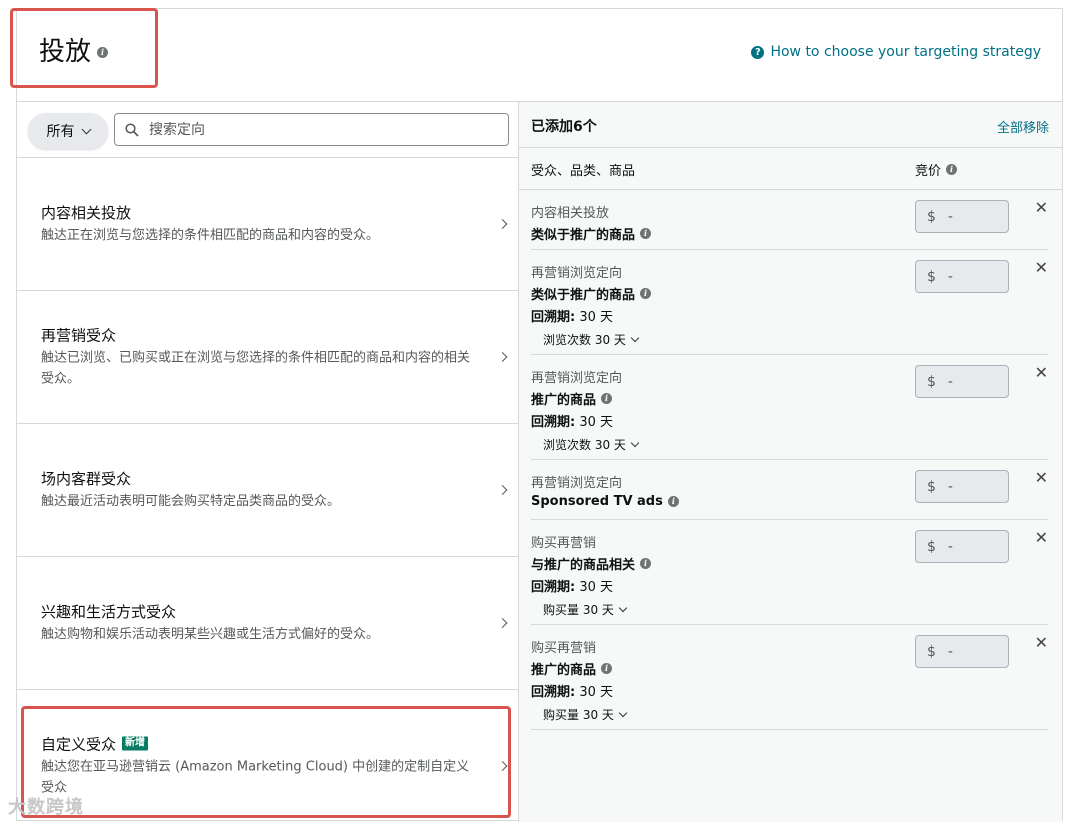 The image size is (1080, 829). What do you see at coordinates (789, 220) in the screenshot?
I see `target-row: 内容相关投放 类似于推广的商品 i $ - ✕` at bounding box center [789, 220].